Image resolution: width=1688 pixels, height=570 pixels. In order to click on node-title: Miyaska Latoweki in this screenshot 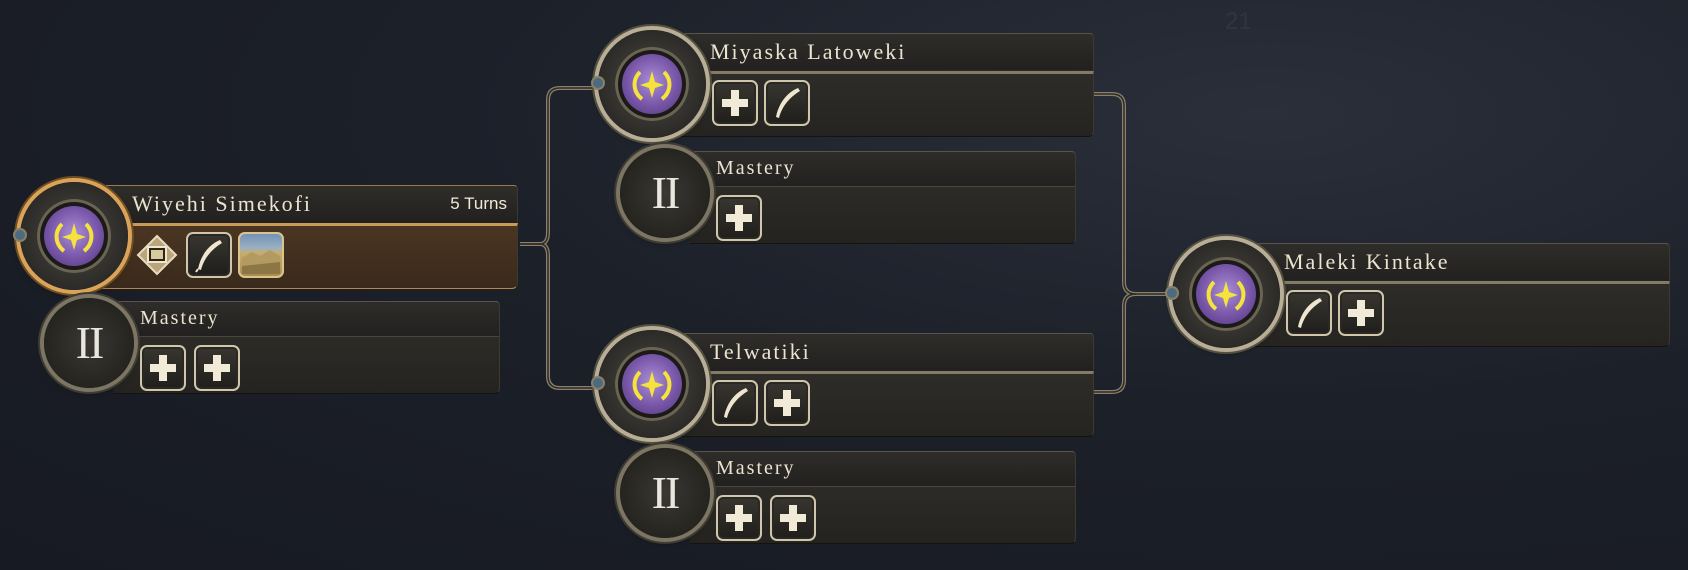, I will do `click(808, 51)`.